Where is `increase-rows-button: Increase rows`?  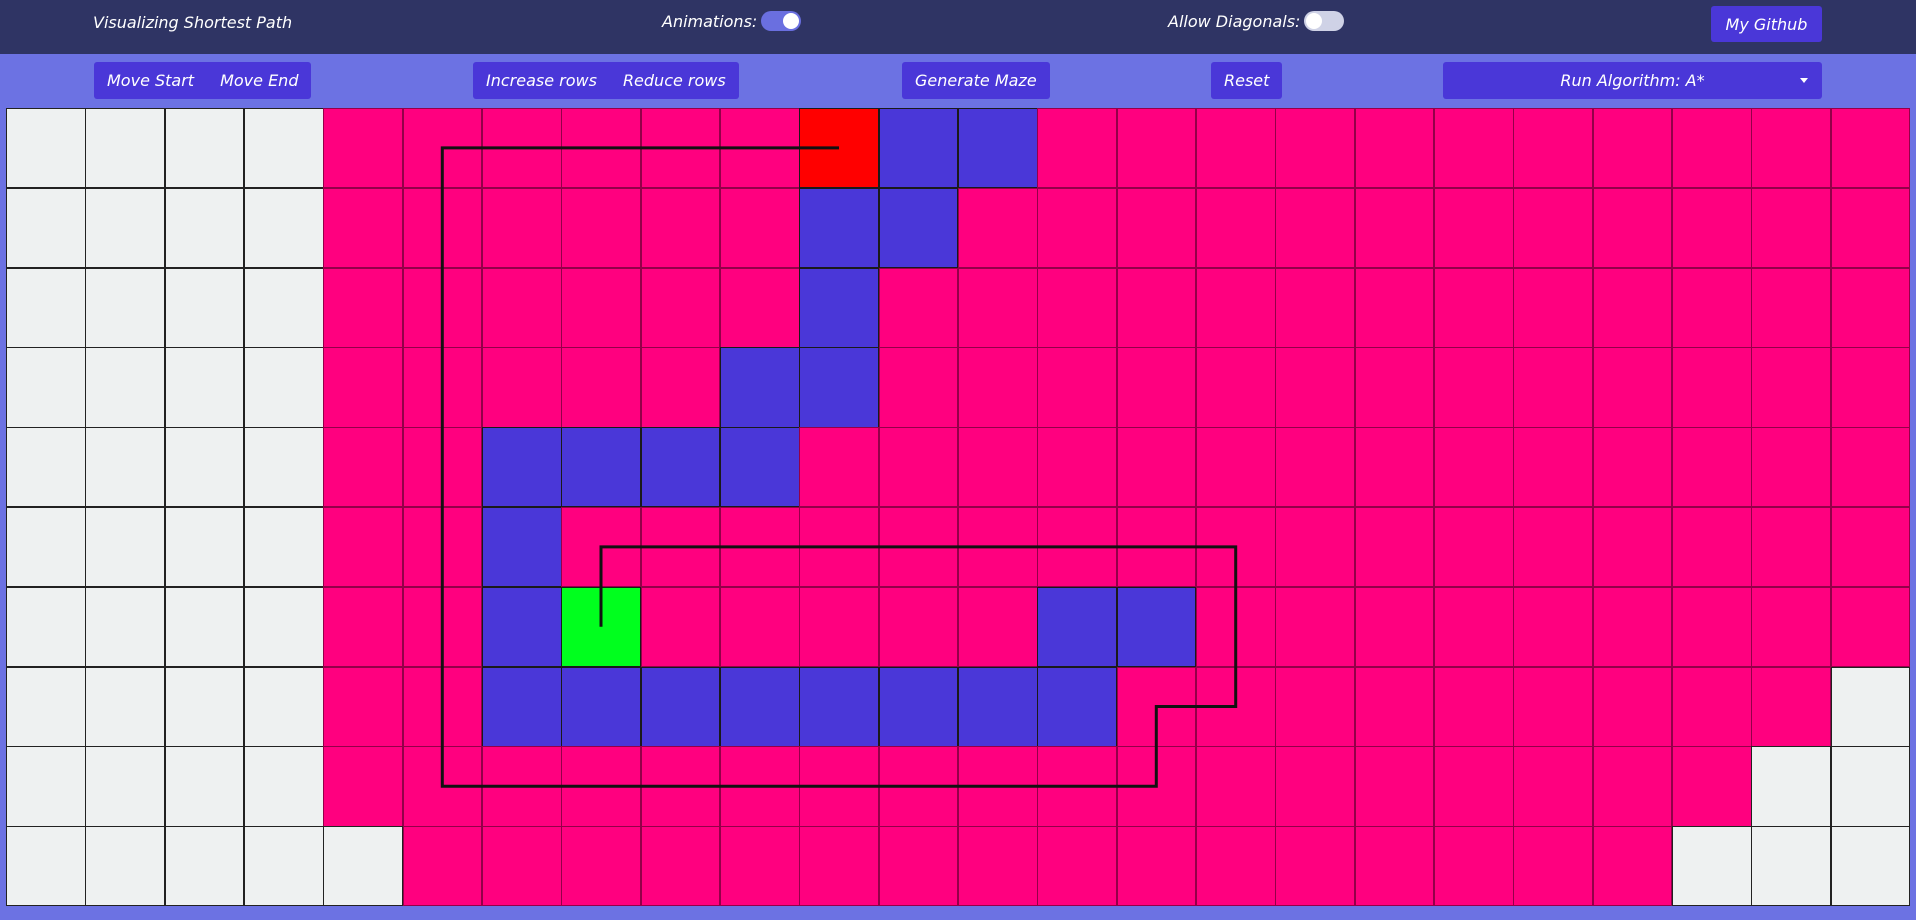 increase-rows-button: Increase rows is located at coordinates (541, 80).